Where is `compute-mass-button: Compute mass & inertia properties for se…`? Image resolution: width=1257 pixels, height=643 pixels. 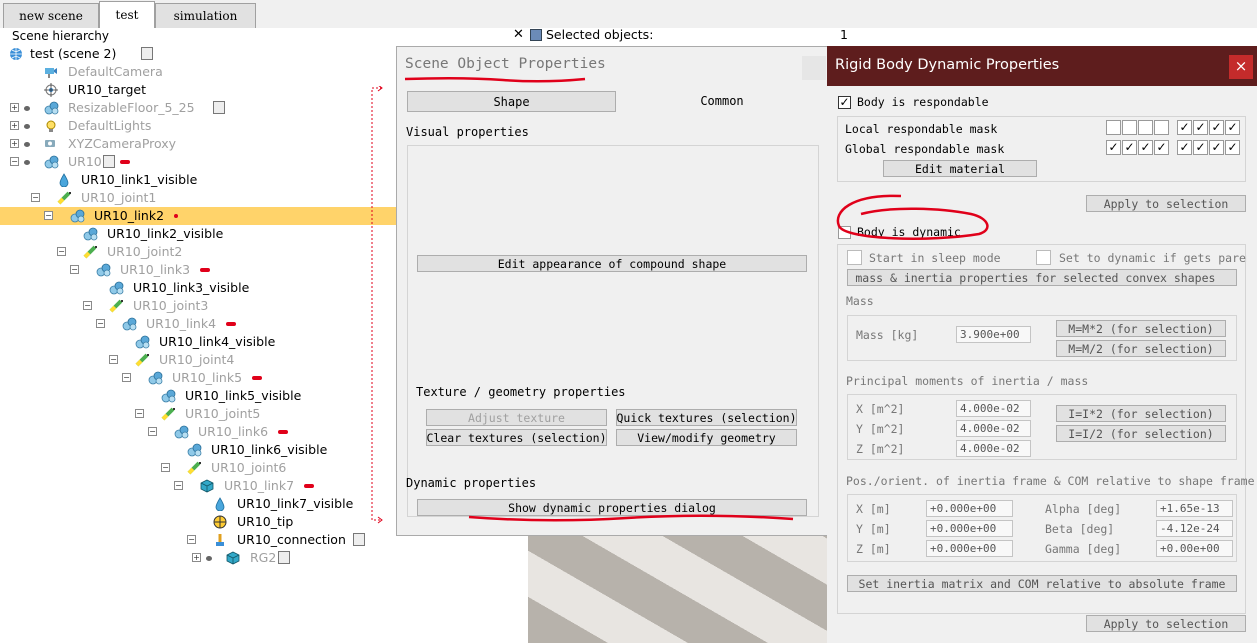
compute-mass-button: Compute mass & inertia properties for se… is located at coordinates (1042, 277).